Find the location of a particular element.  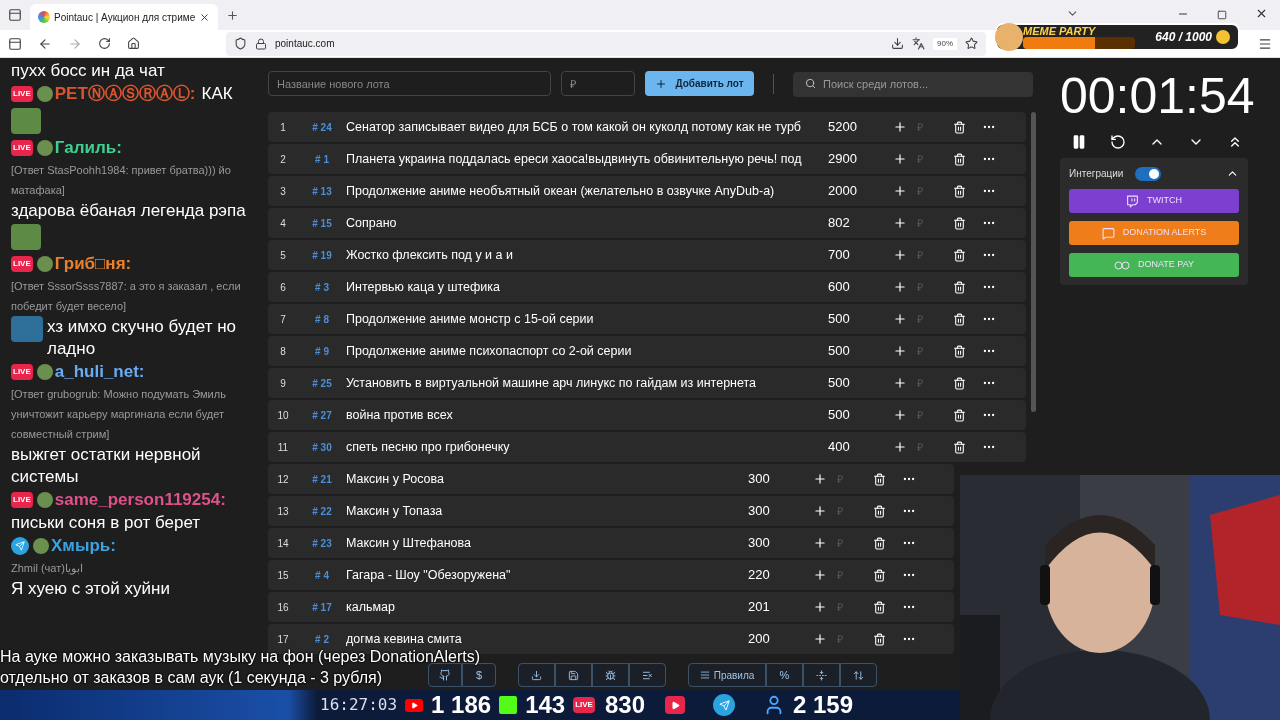

zoom-level: 90% is located at coordinates (945, 43).